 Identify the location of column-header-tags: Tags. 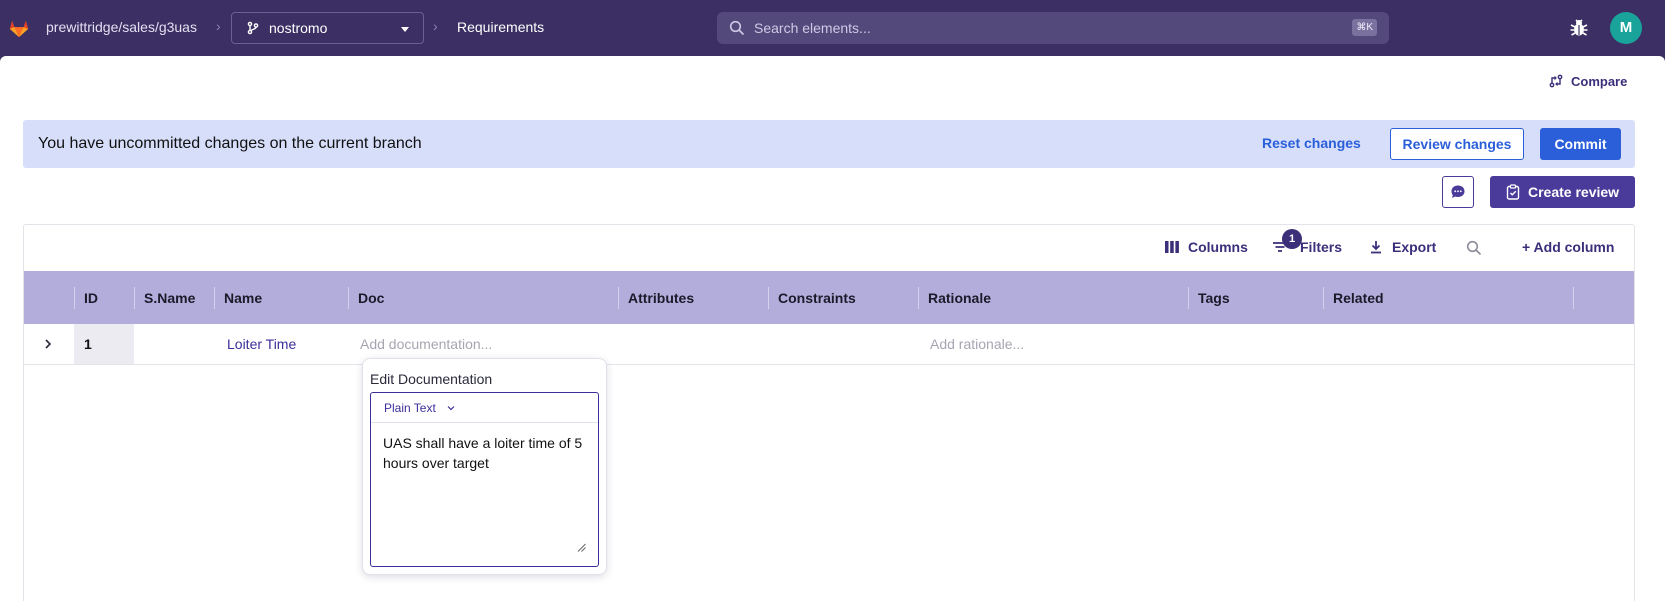
(1214, 298).